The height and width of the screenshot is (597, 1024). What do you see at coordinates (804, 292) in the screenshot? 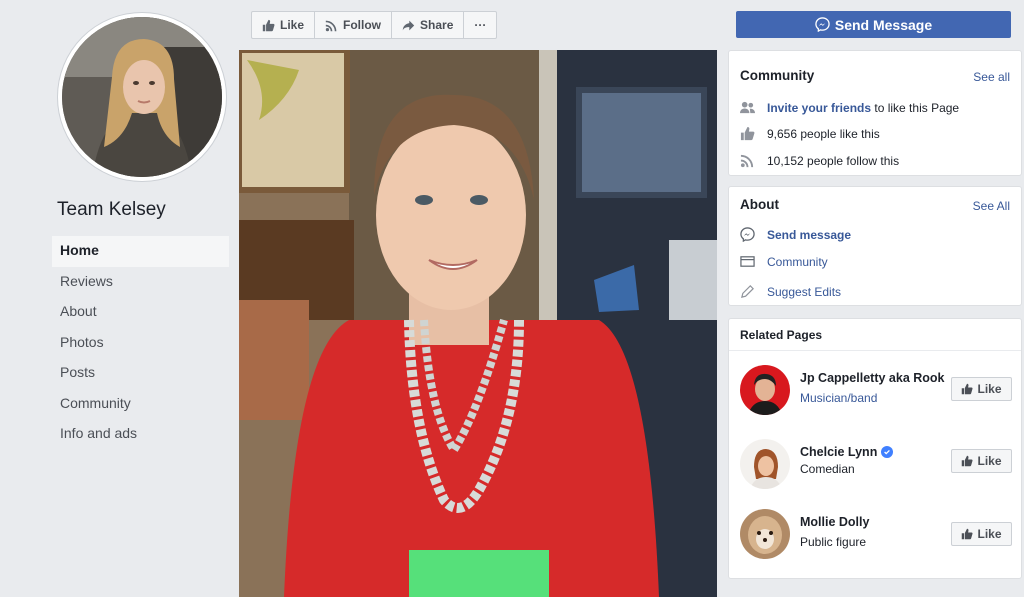
I see `suggest-edits-link: Suggest Edits` at bounding box center [804, 292].